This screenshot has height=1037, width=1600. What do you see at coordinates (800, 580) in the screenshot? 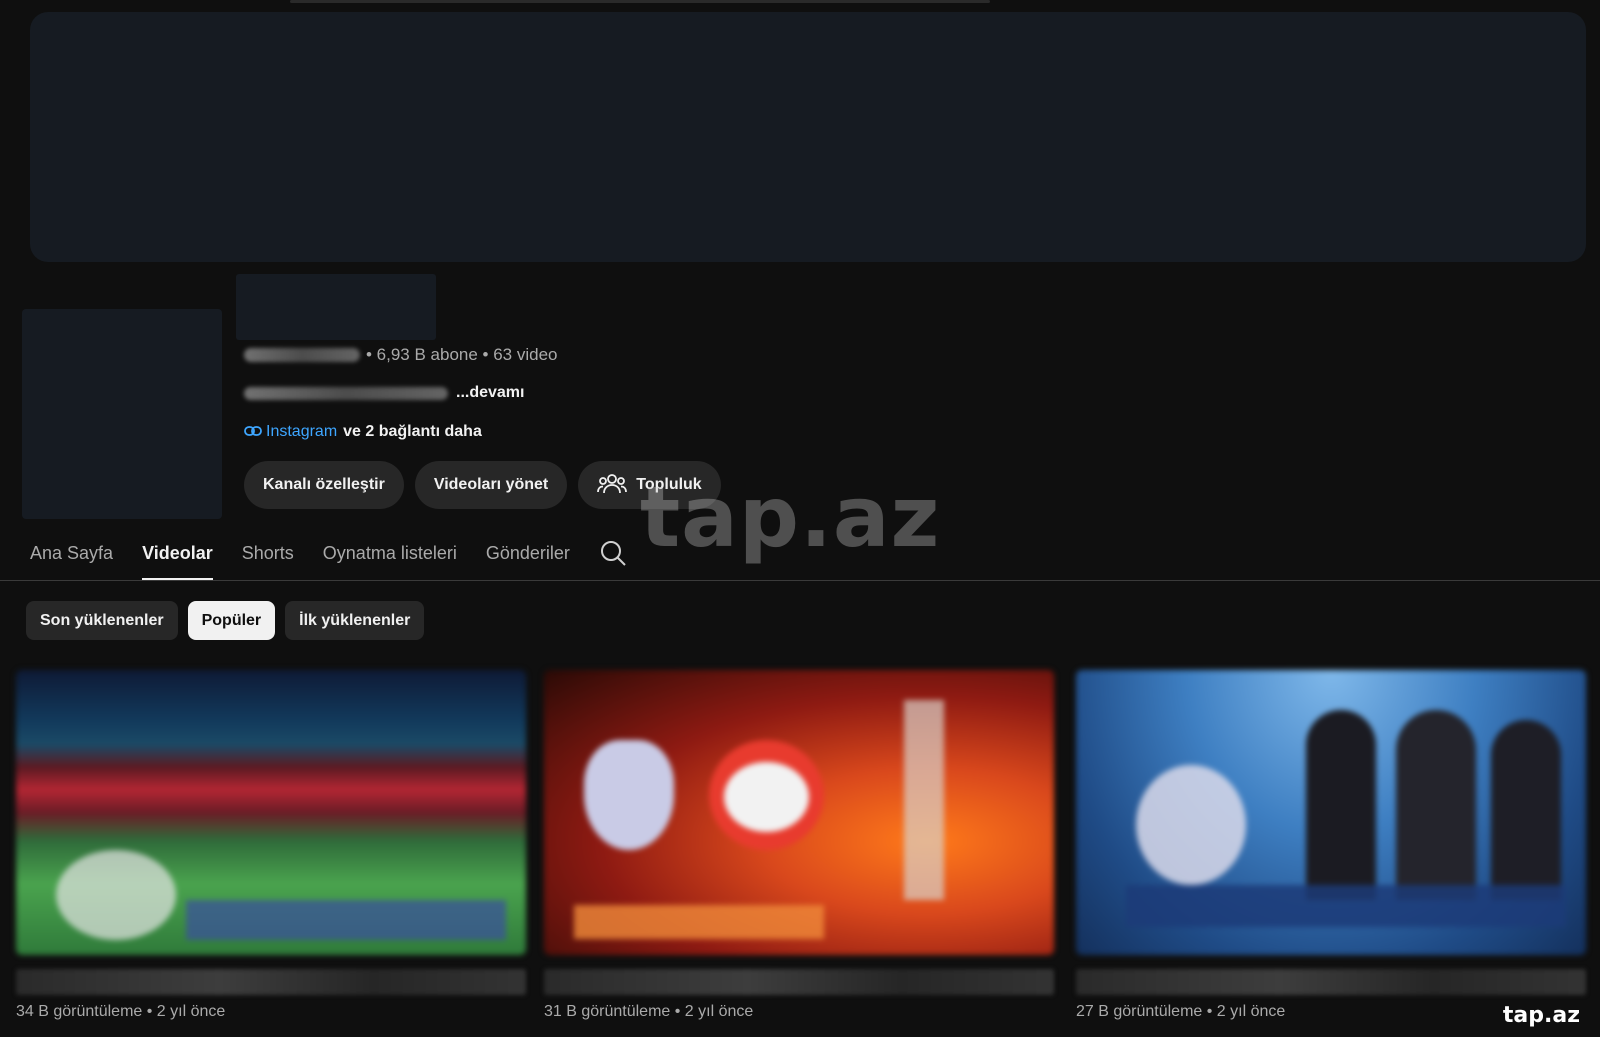
I see `tabs-divider` at bounding box center [800, 580].